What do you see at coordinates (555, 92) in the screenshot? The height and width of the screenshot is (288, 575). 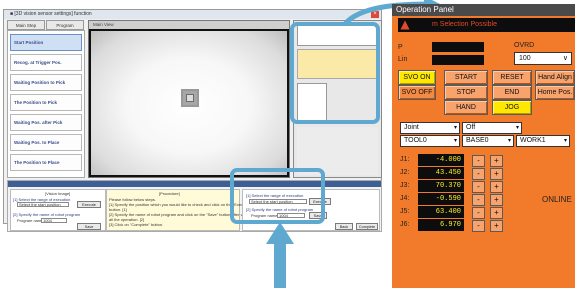 I see `home-pos-button: Home Pos.` at bounding box center [555, 92].